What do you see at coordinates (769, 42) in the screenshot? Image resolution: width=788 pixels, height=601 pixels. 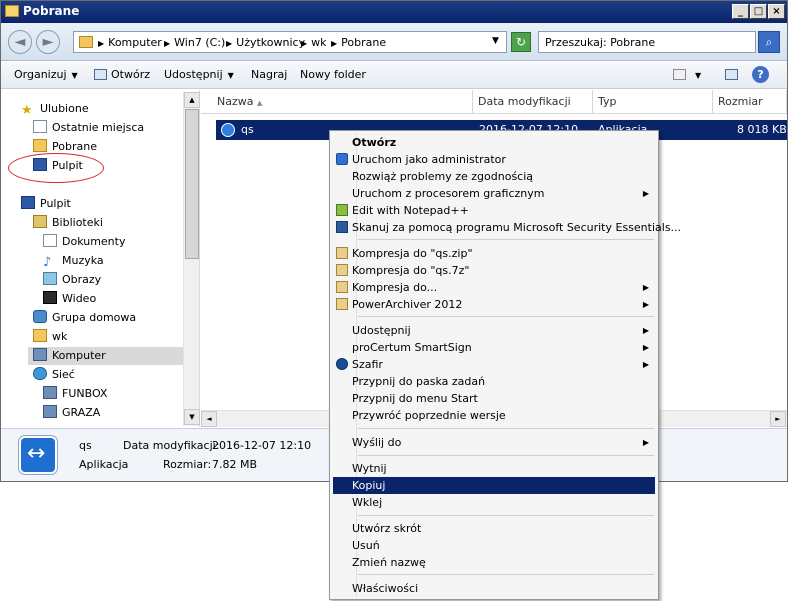 I see `search-icon: ⌕` at bounding box center [769, 42].